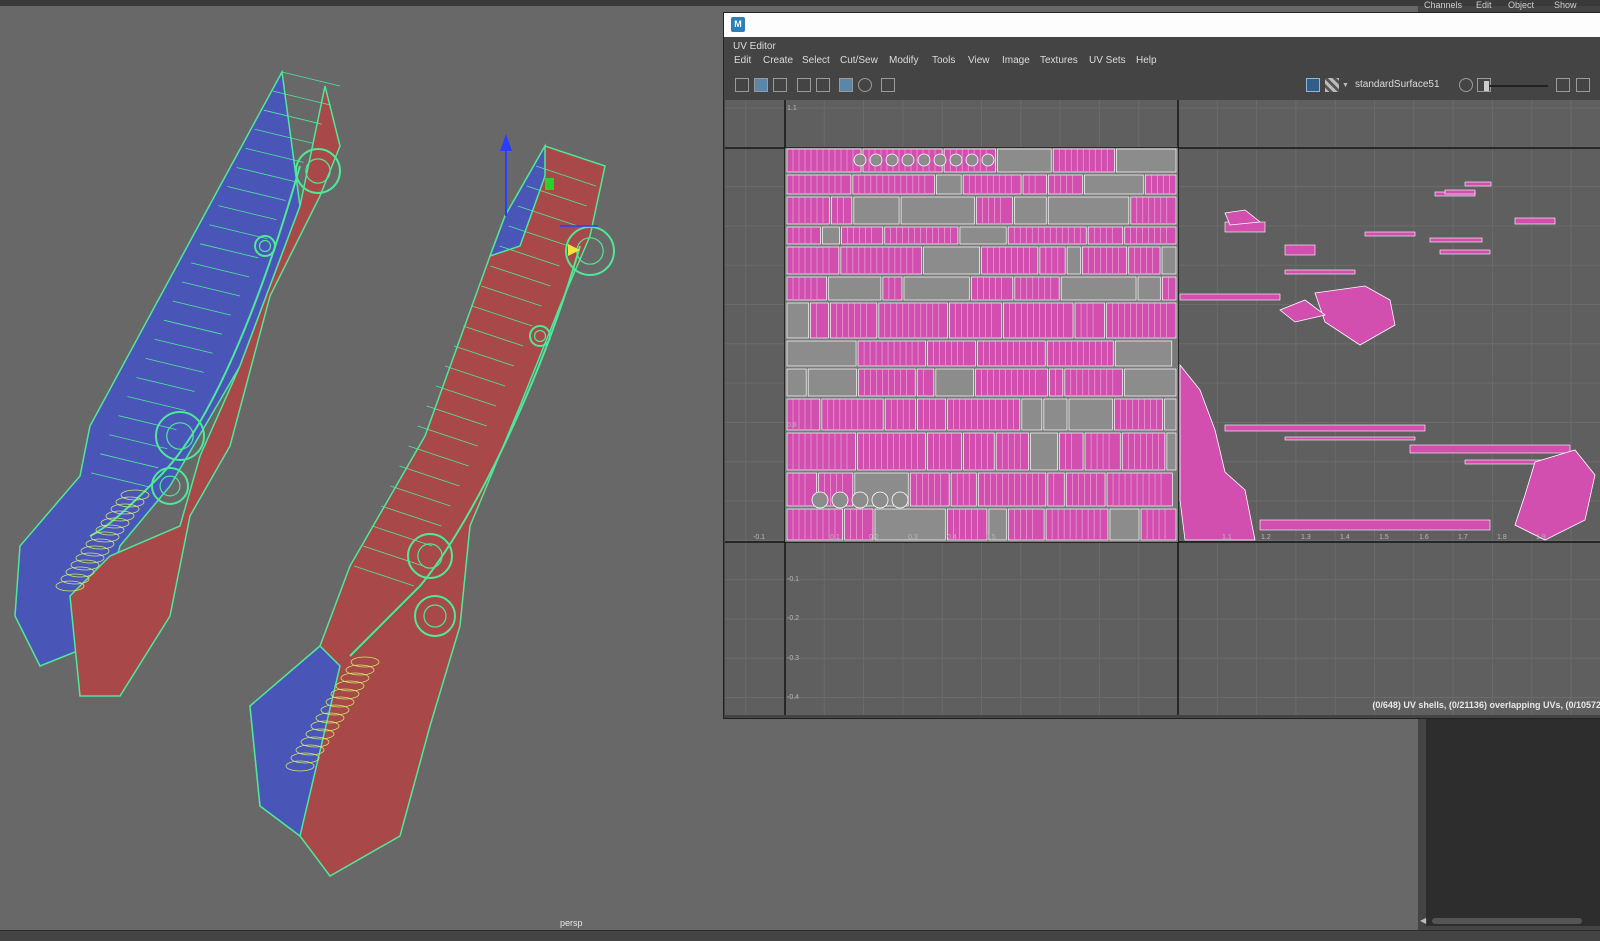 The width and height of the screenshot is (1600, 941). Describe the element at coordinates (738, 24) in the screenshot. I see `maya-app-icon: M` at that location.